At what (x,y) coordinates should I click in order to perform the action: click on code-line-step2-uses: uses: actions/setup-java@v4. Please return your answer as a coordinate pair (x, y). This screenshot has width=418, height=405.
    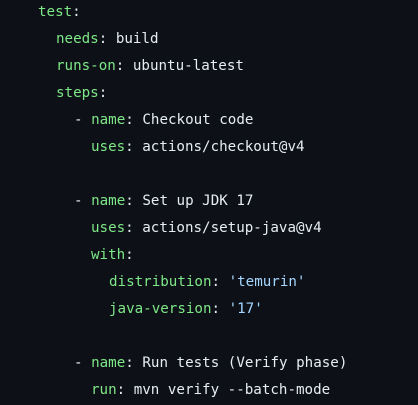
    Looking at the image, I should click on (206, 228).